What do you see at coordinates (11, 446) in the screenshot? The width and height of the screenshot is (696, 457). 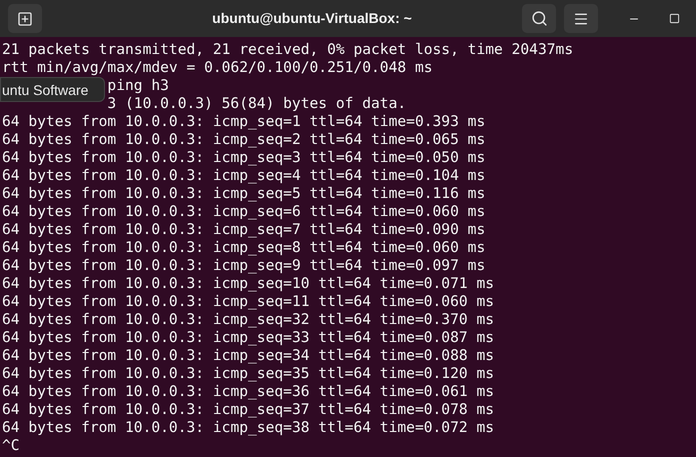 I see `terminal-line: ^C` at bounding box center [11, 446].